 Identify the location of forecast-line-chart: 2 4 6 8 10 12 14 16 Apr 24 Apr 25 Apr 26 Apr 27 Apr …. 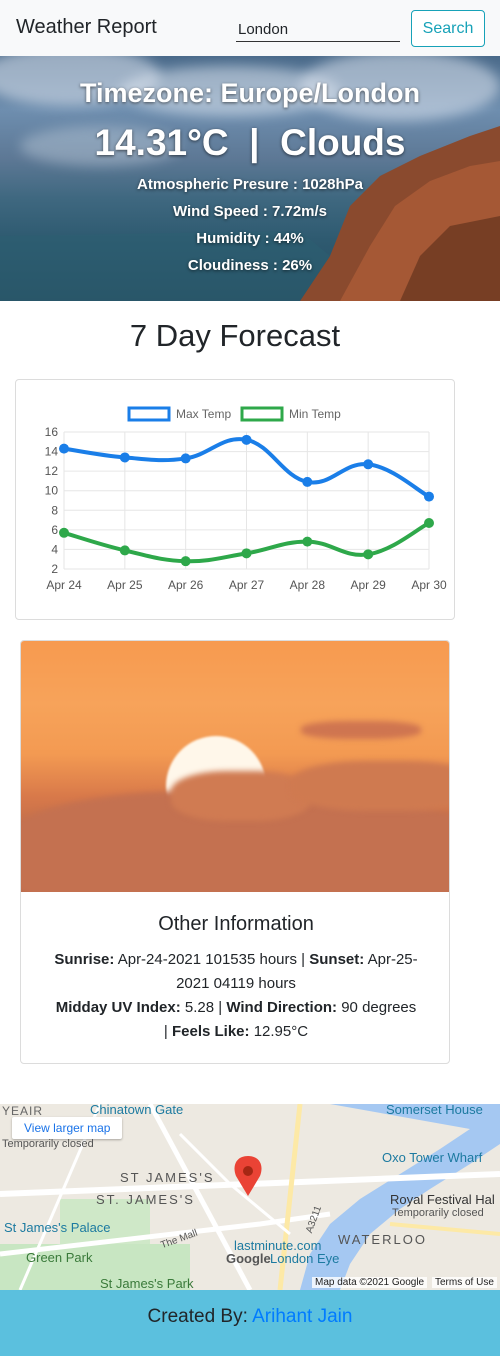
(246, 499).